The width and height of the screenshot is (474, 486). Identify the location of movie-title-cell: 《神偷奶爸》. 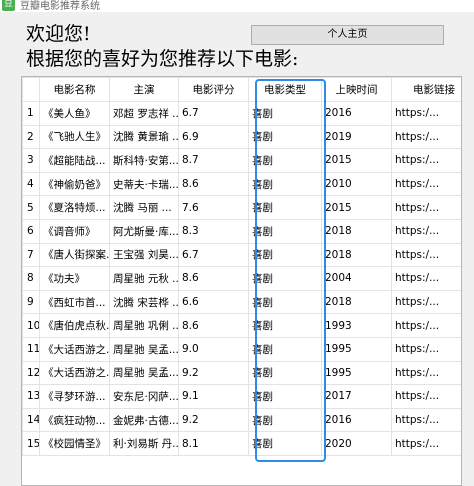
(74, 184).